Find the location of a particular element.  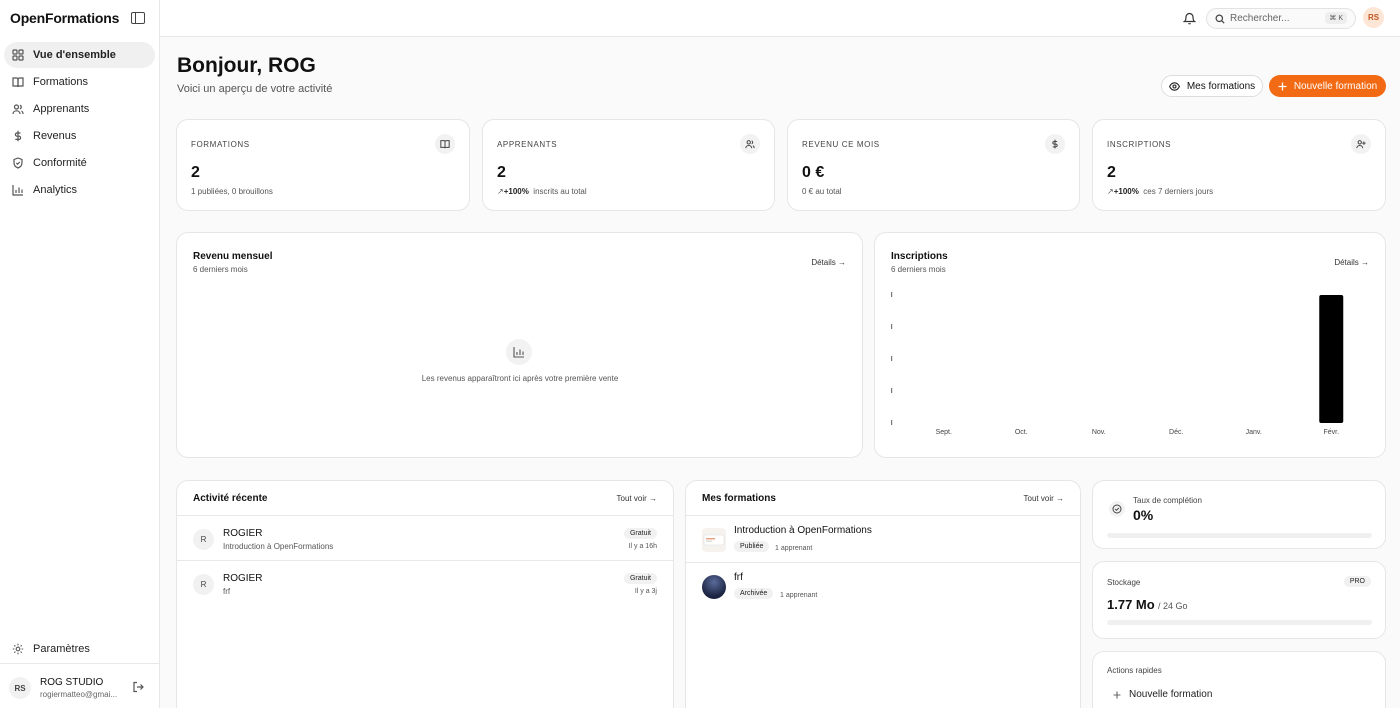

logout-icon is located at coordinates (138, 687).